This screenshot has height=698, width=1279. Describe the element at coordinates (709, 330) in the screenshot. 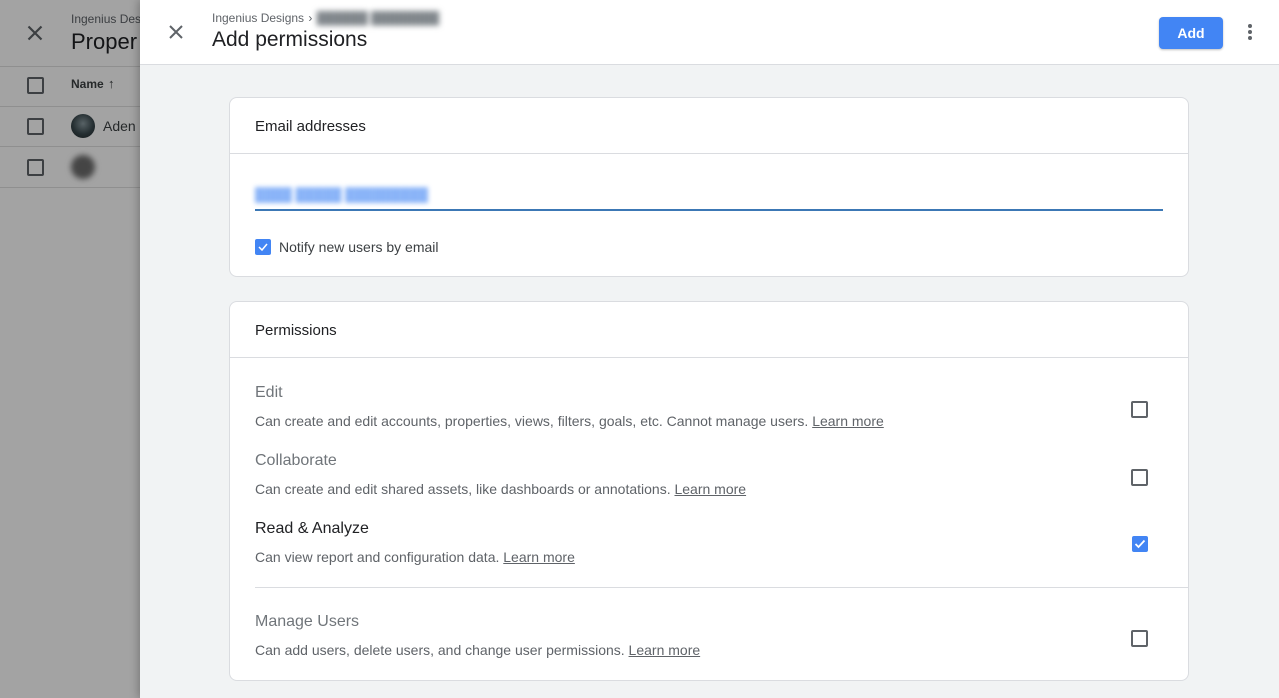

I see `card-header: Permissions` at that location.